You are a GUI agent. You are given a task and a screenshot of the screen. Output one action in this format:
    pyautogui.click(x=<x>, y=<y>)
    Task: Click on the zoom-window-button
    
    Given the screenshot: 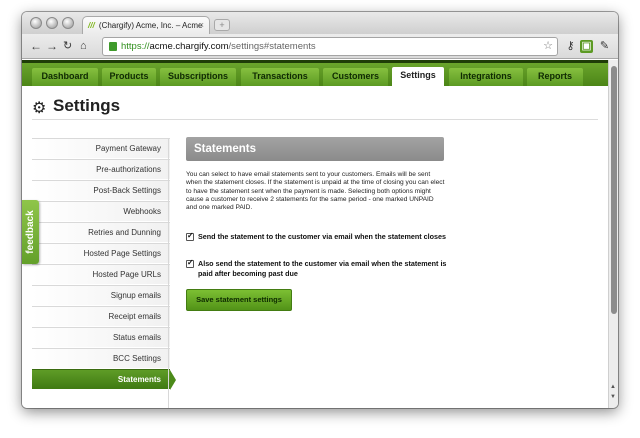 What is the action you would take?
    pyautogui.click(x=68, y=23)
    